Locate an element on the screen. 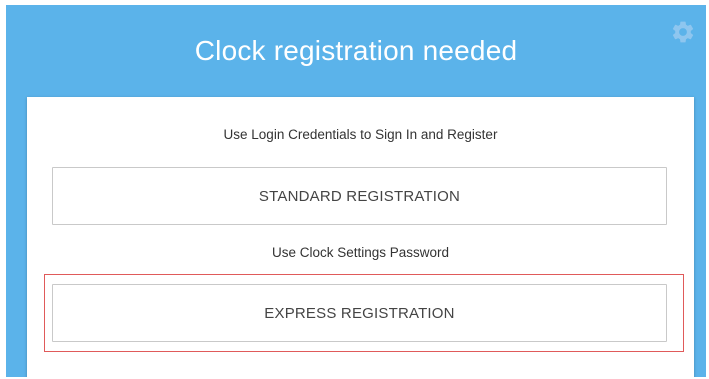 This screenshot has height=379, width=709. gear-icon is located at coordinates (683, 32).